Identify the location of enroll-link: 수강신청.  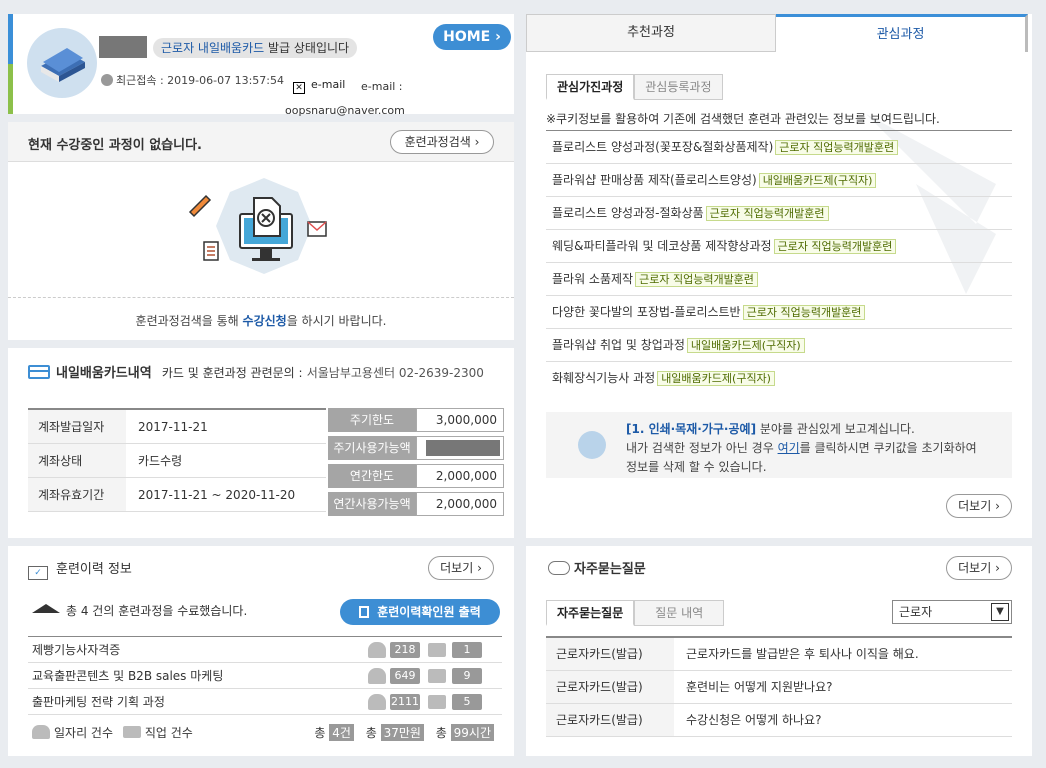
(265, 321).